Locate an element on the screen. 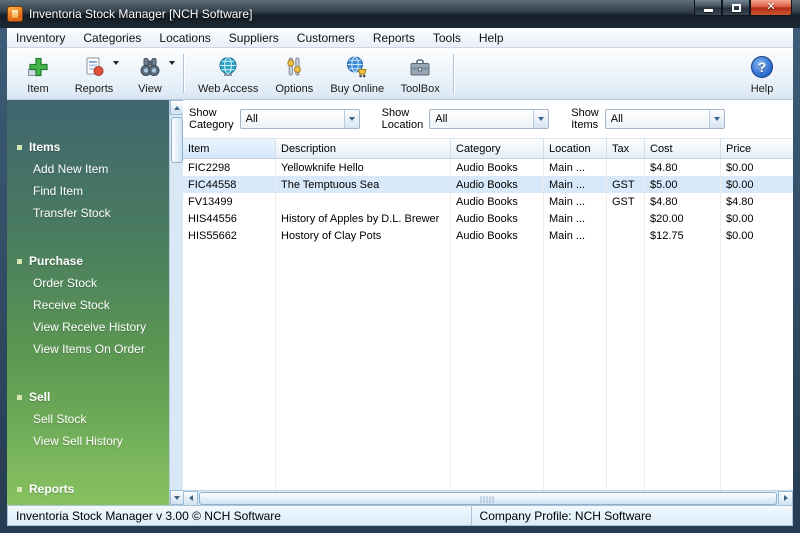 This screenshot has width=800, height=533. scroll-up-button is located at coordinates (176, 107).